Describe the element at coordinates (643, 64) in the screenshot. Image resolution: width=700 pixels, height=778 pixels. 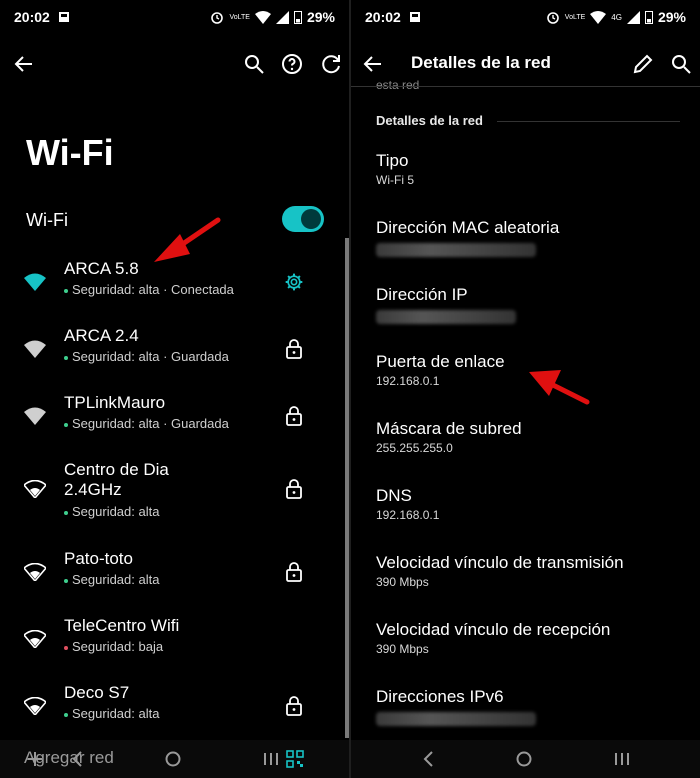
I see `edit-pencil-icon` at that location.